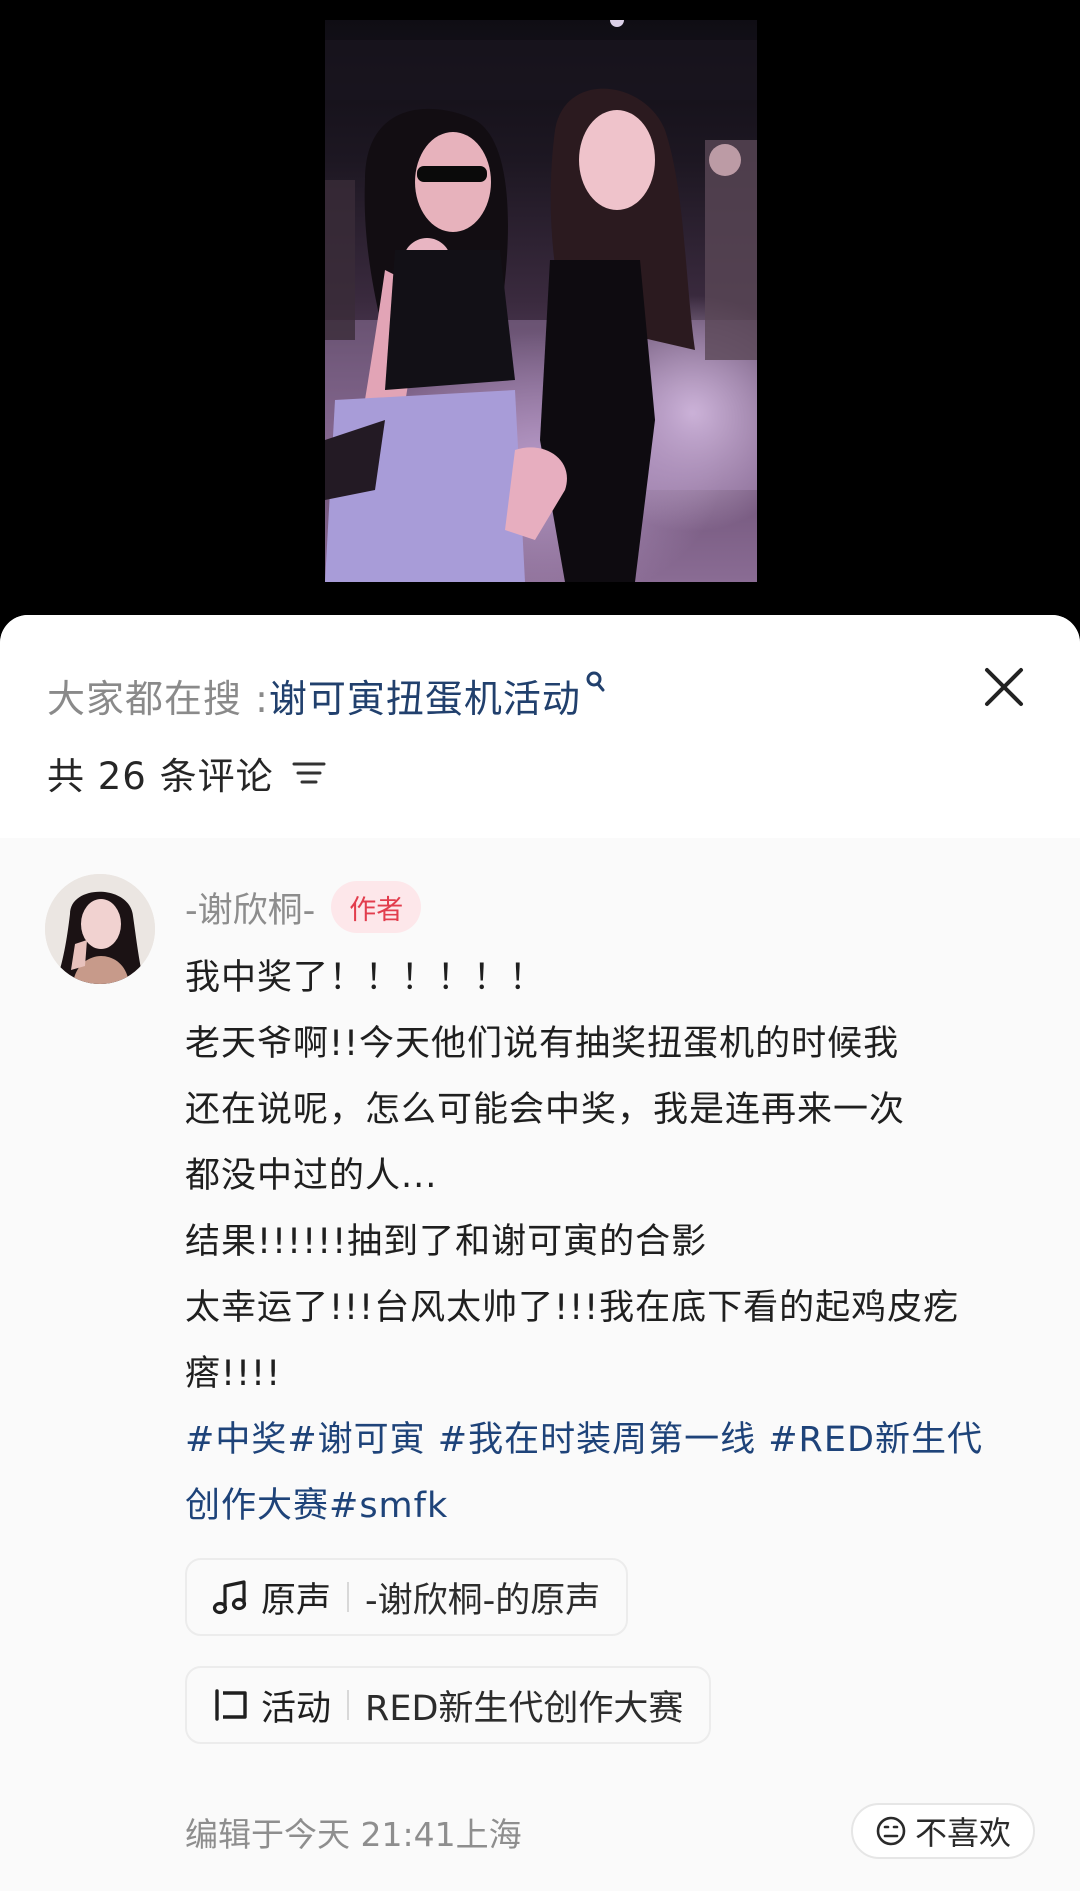  Describe the element at coordinates (524, 1708) in the screenshot. I see `activity-chip-value: RED新生代创作大赛` at that location.